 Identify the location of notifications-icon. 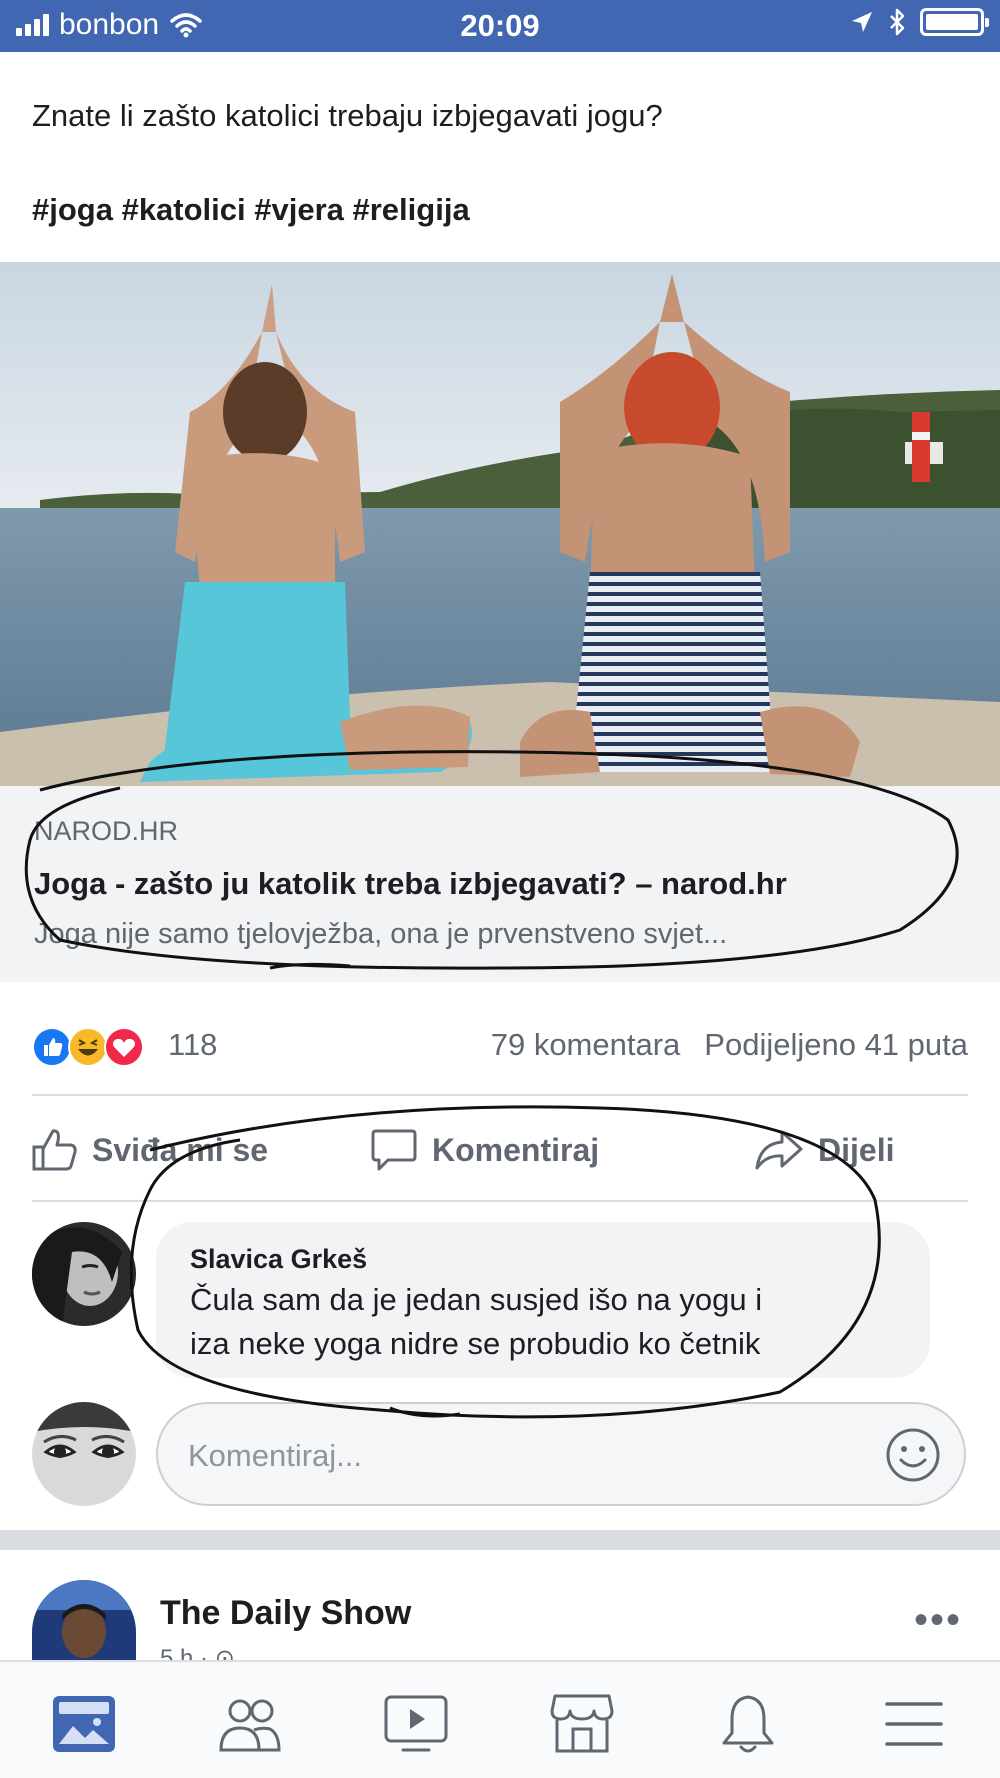
(748, 1724).